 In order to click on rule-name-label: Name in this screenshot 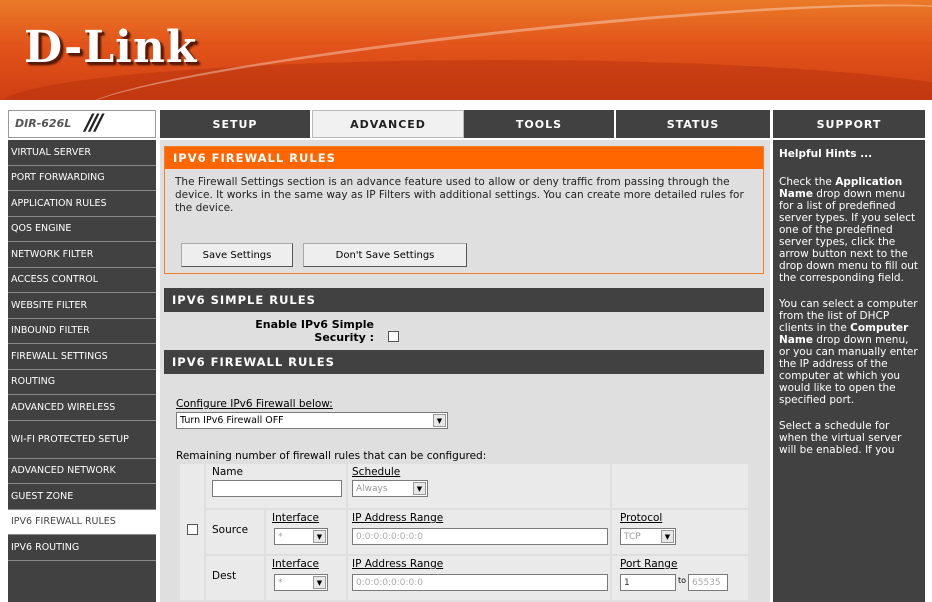, I will do `click(227, 472)`.